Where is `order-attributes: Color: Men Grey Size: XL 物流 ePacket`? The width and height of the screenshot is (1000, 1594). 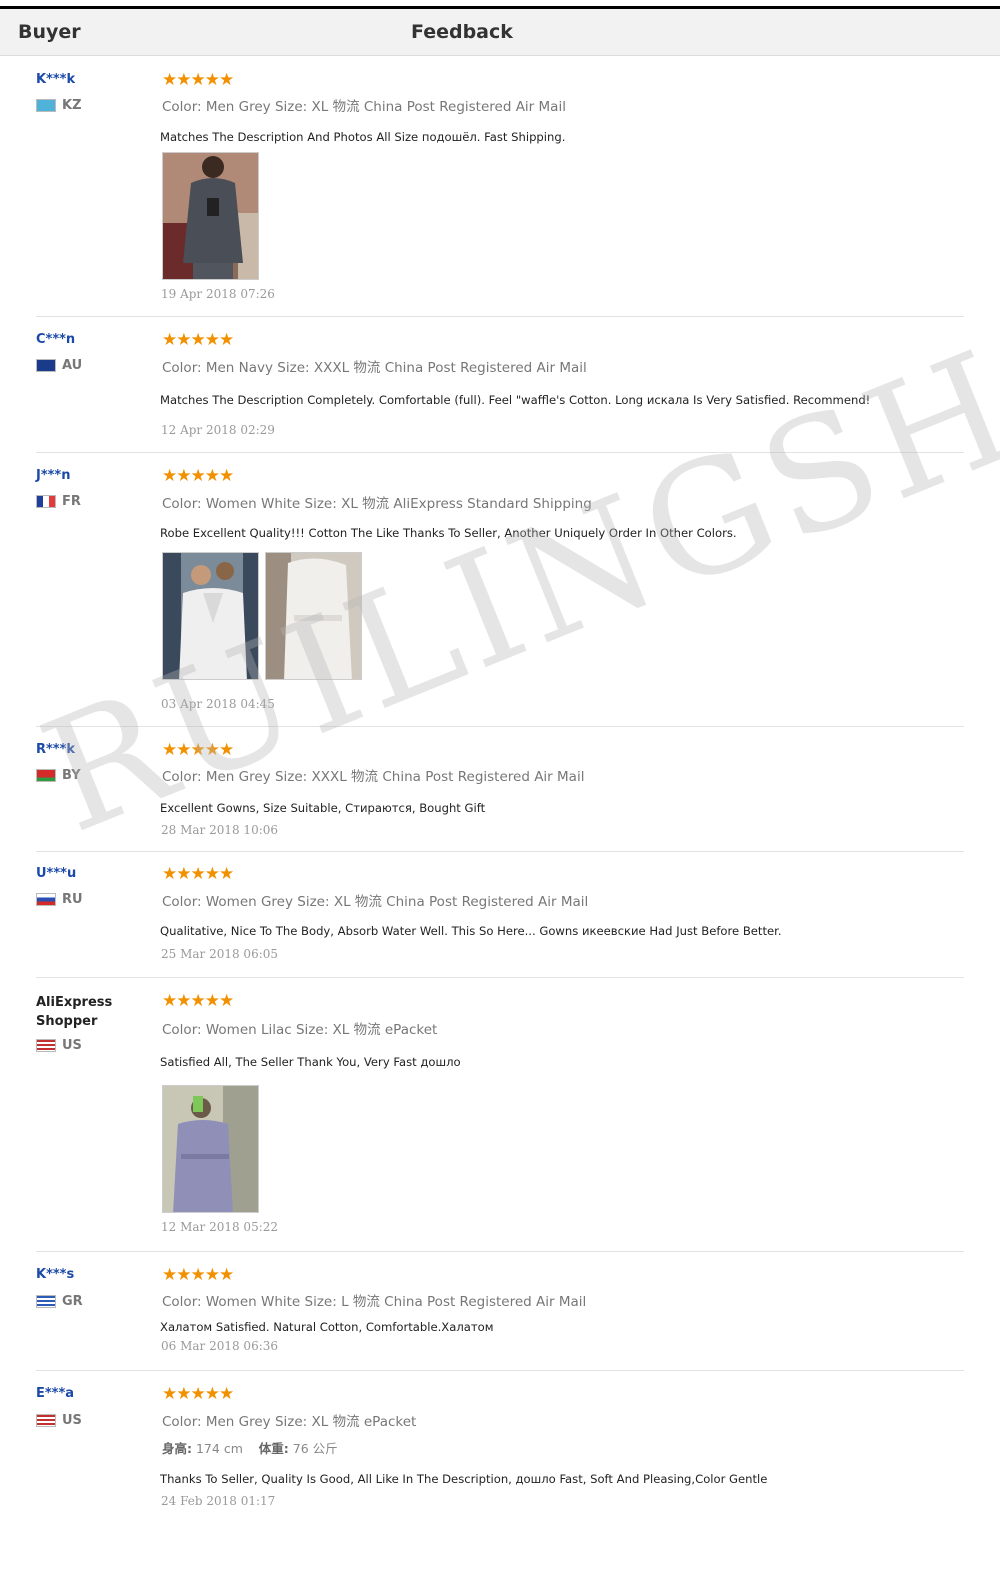 order-attributes: Color: Men Grey Size: XL 物流 ePacket is located at coordinates (289, 1422).